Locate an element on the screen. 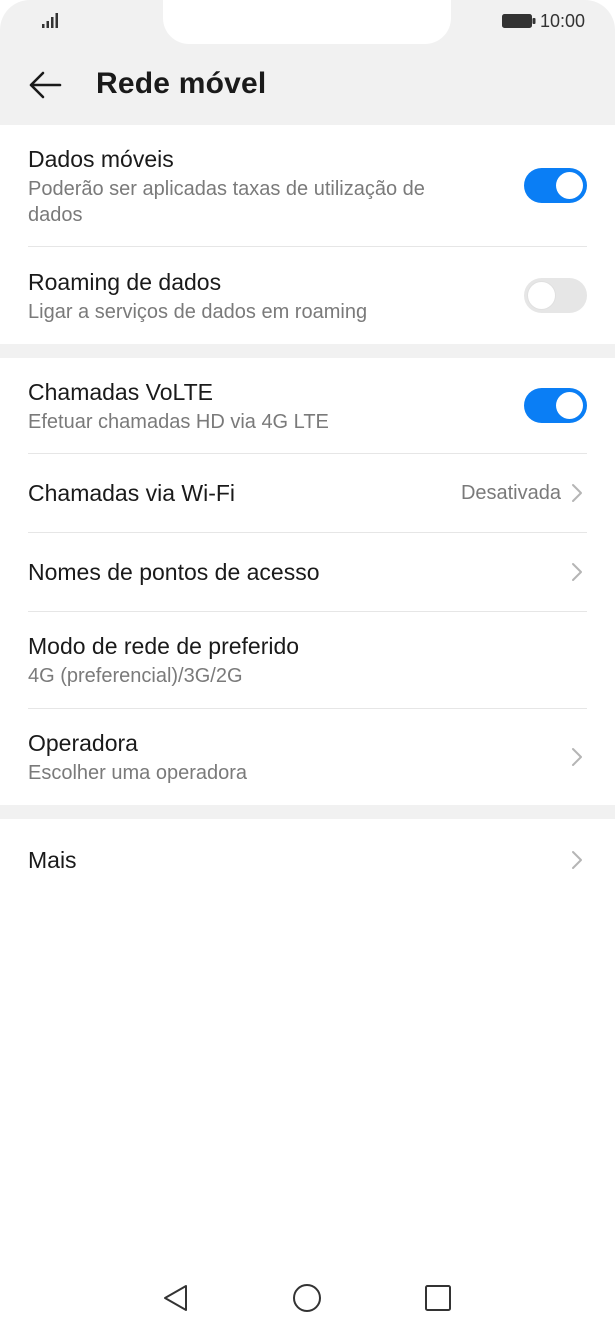  row-label: Roaming de dados is located at coordinates (125, 281).